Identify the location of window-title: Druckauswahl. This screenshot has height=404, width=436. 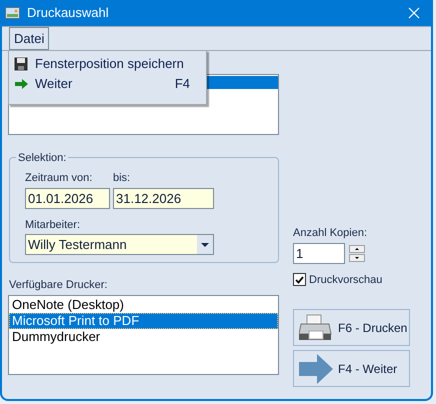
(68, 13).